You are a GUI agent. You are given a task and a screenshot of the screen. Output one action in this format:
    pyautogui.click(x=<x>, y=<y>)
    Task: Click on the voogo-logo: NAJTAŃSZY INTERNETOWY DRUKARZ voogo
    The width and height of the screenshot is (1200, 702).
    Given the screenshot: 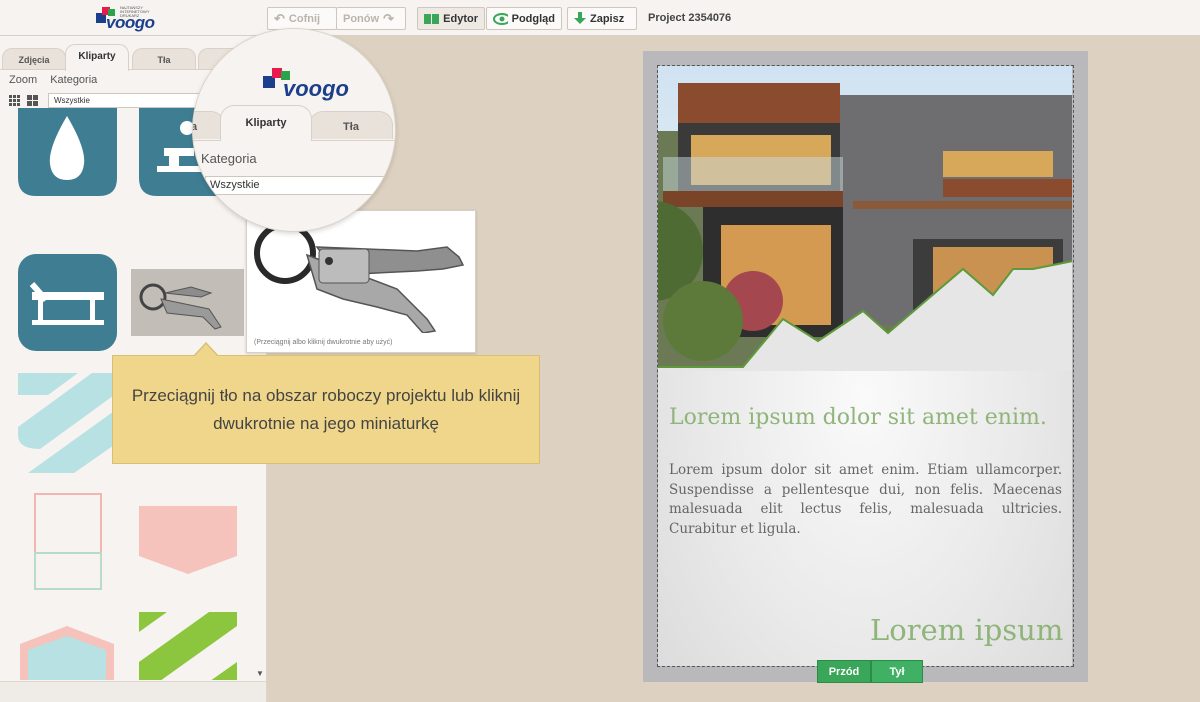 What is the action you would take?
    pyautogui.click(x=127, y=18)
    